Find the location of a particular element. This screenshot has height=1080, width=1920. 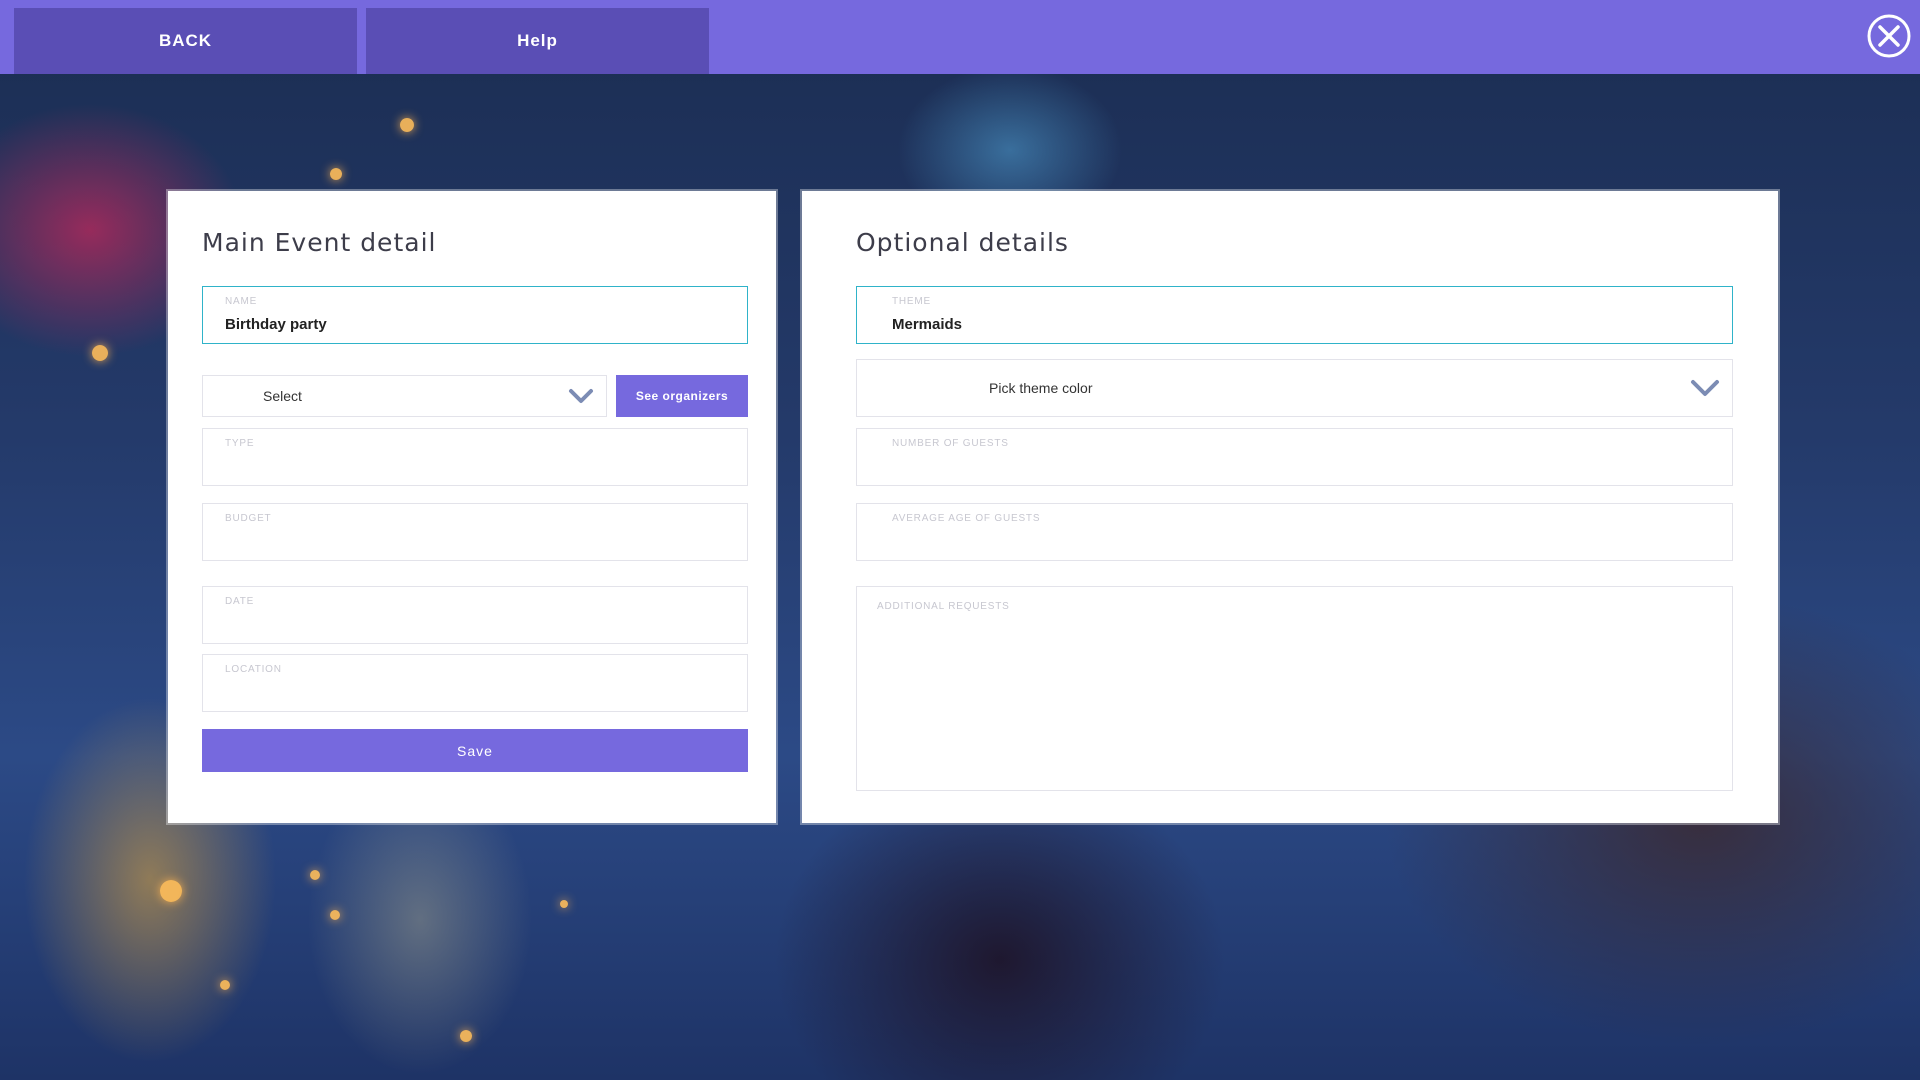

number-of-guests-field: NUMBER OF GUESTS is located at coordinates (1294, 457).